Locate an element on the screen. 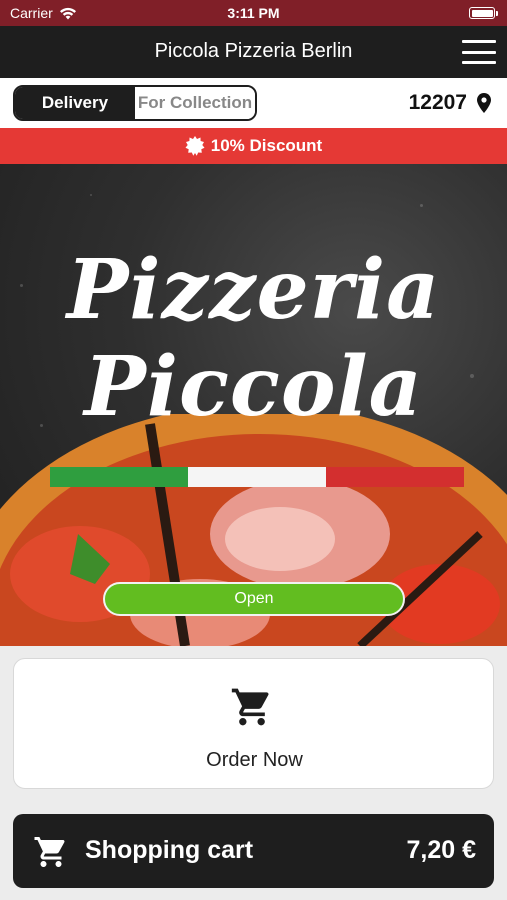 This screenshot has height=900, width=507. order-mode-row: Delivery For Collection 12207 is located at coordinates (253, 103).